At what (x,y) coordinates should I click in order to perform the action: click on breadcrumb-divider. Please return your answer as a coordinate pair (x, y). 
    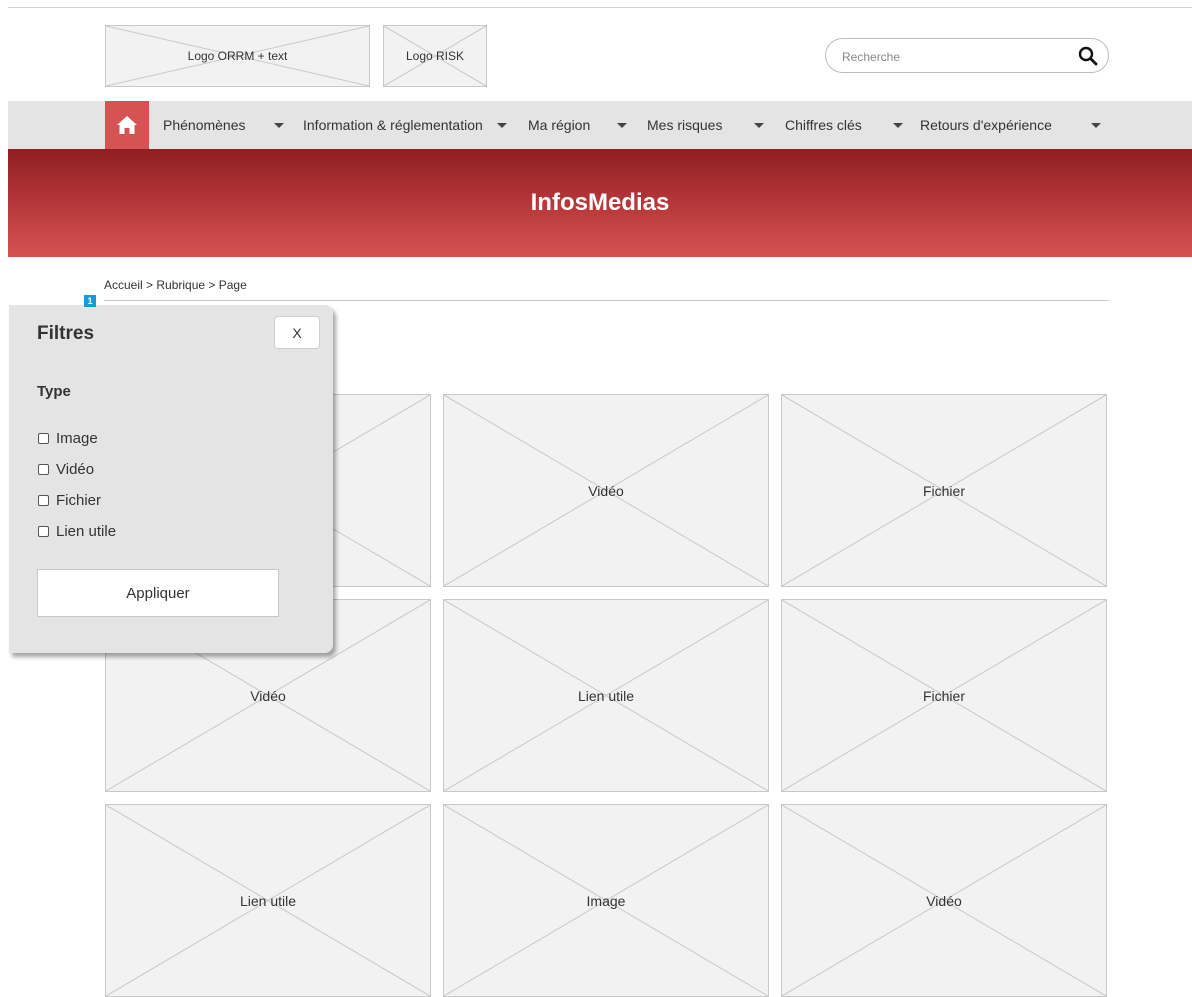
    Looking at the image, I should click on (606, 300).